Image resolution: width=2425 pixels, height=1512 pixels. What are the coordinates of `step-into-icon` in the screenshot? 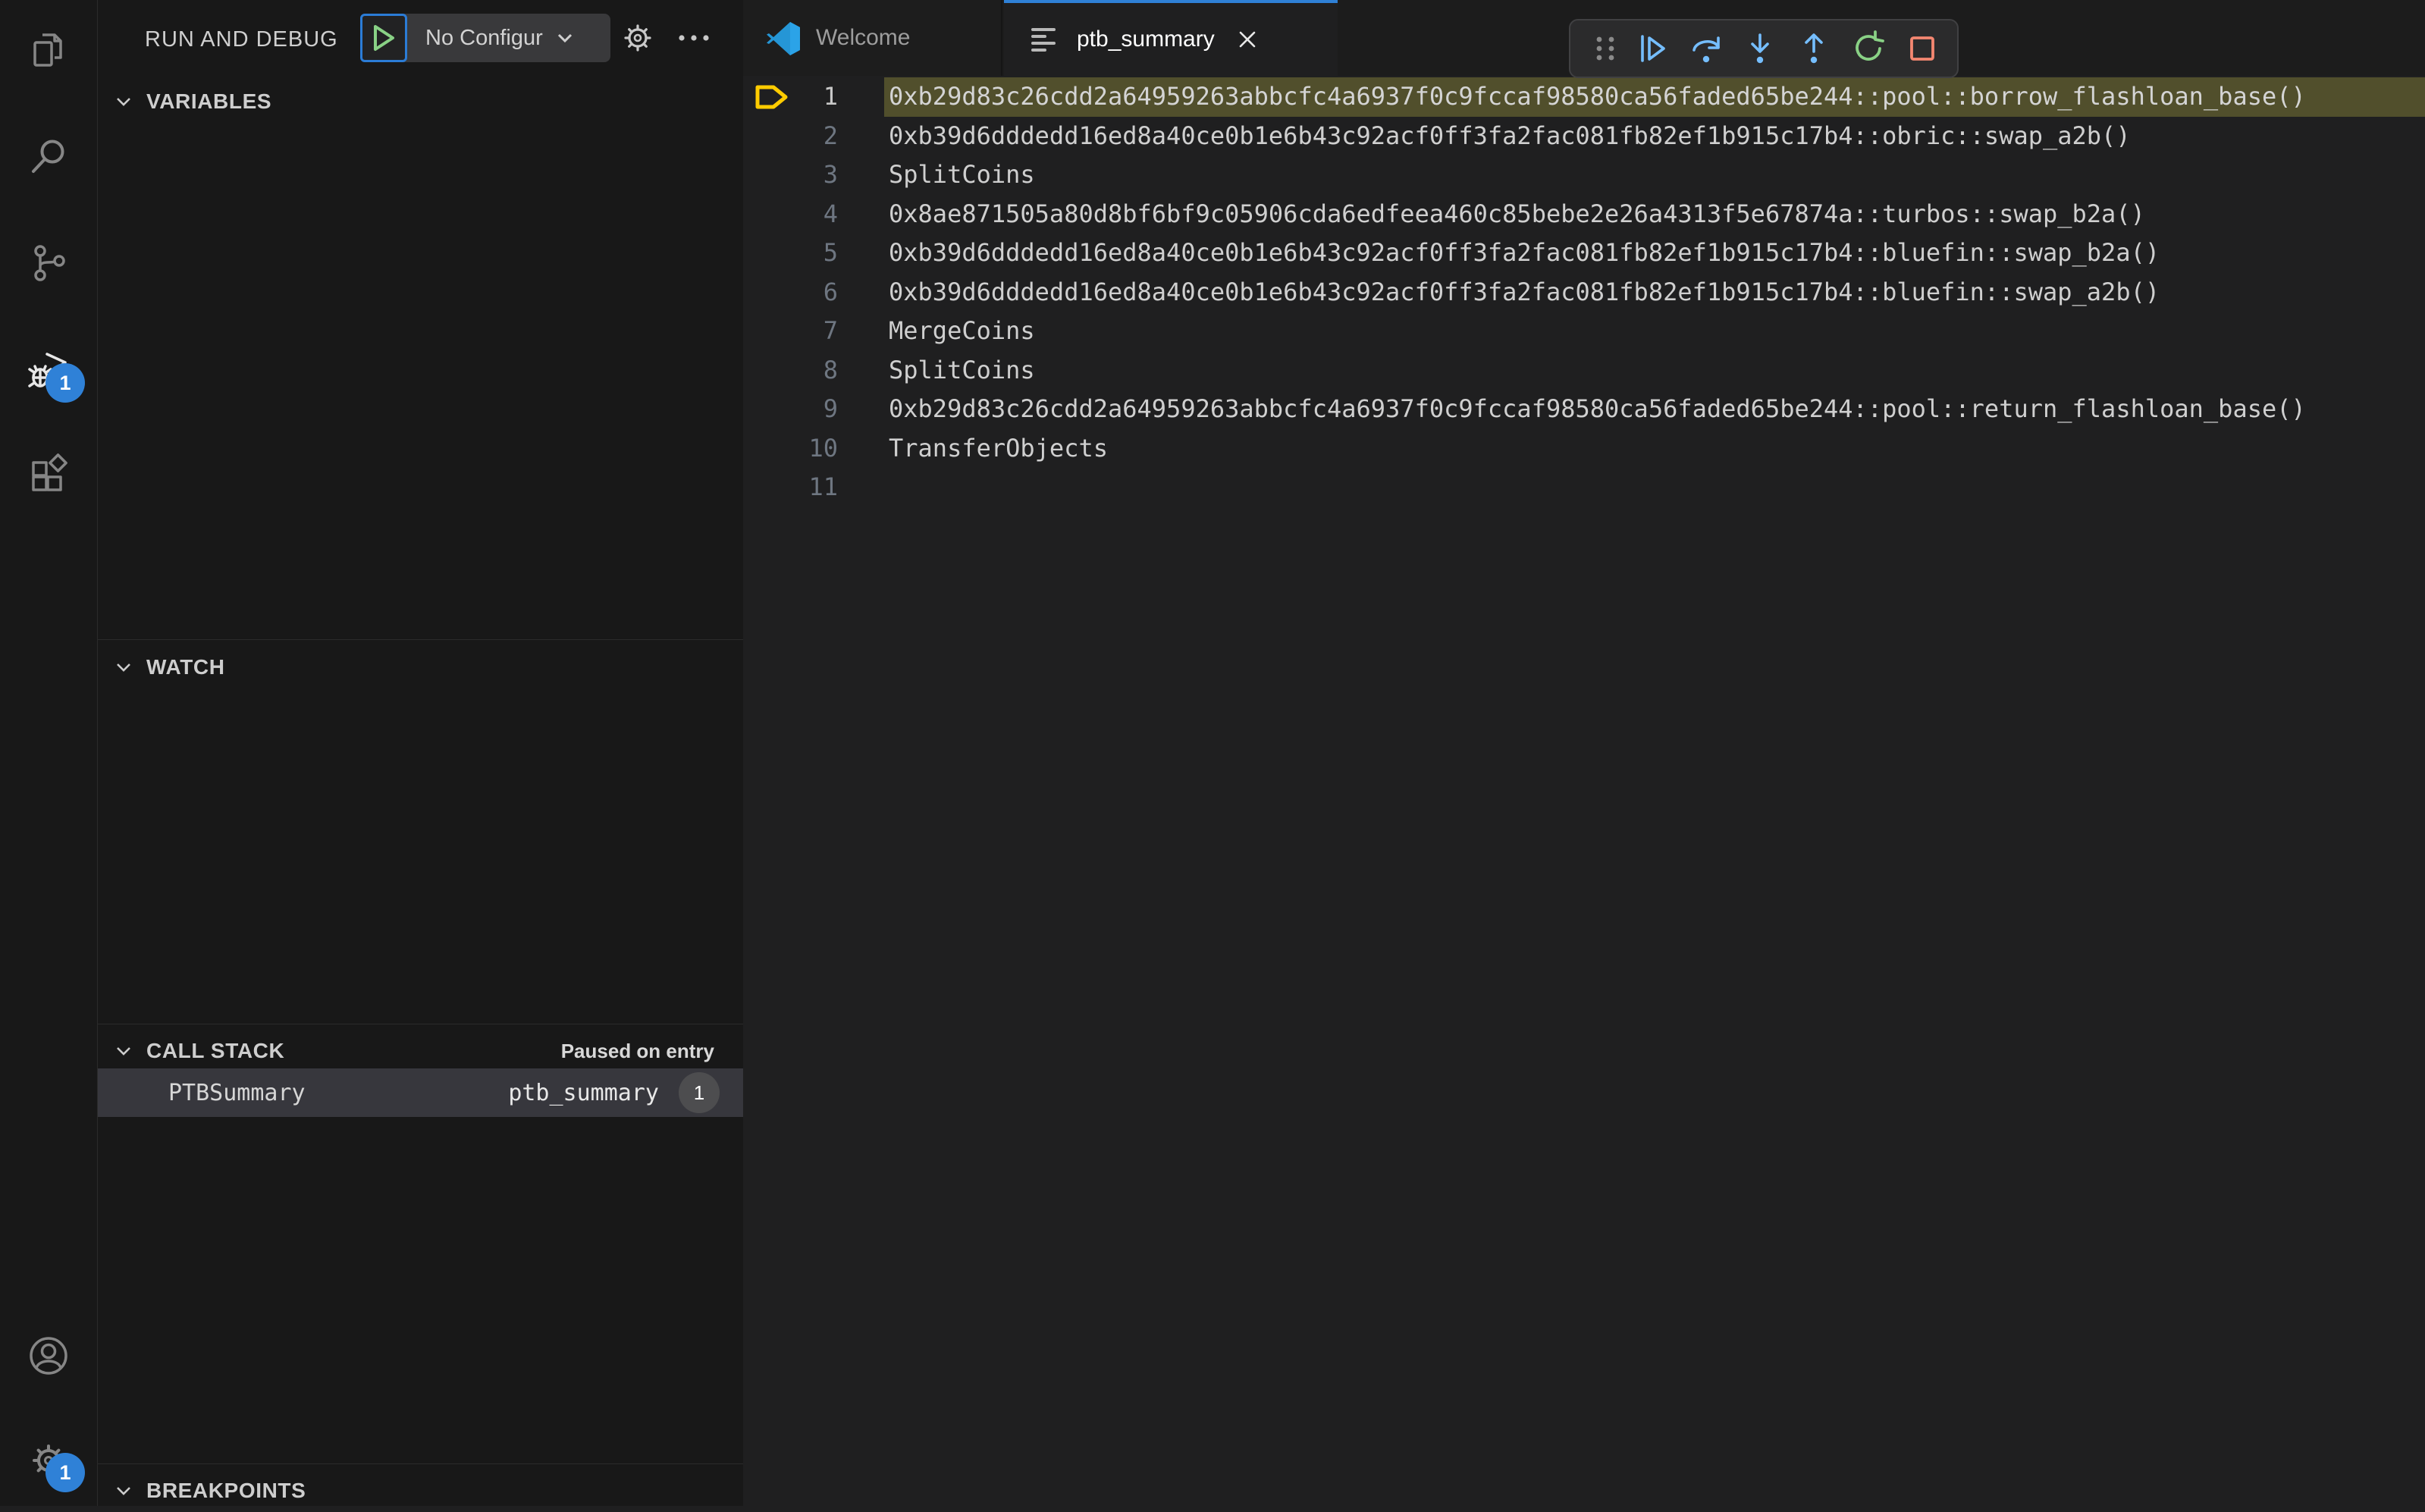 It's located at (1760, 48).